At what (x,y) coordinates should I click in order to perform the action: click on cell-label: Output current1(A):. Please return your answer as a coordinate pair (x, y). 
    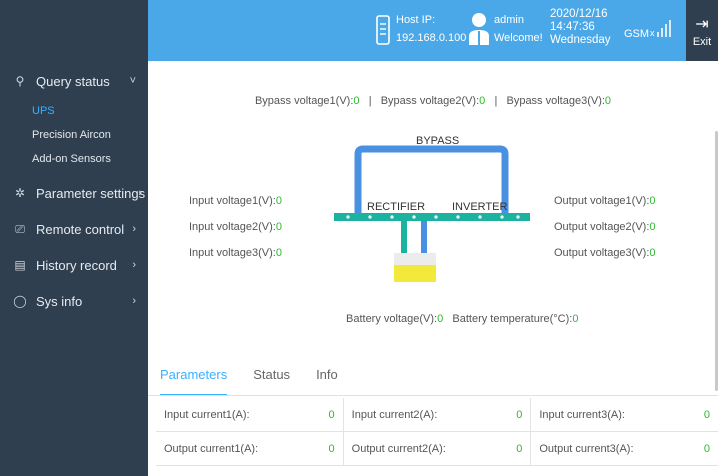
    Looking at the image, I should click on (211, 448).